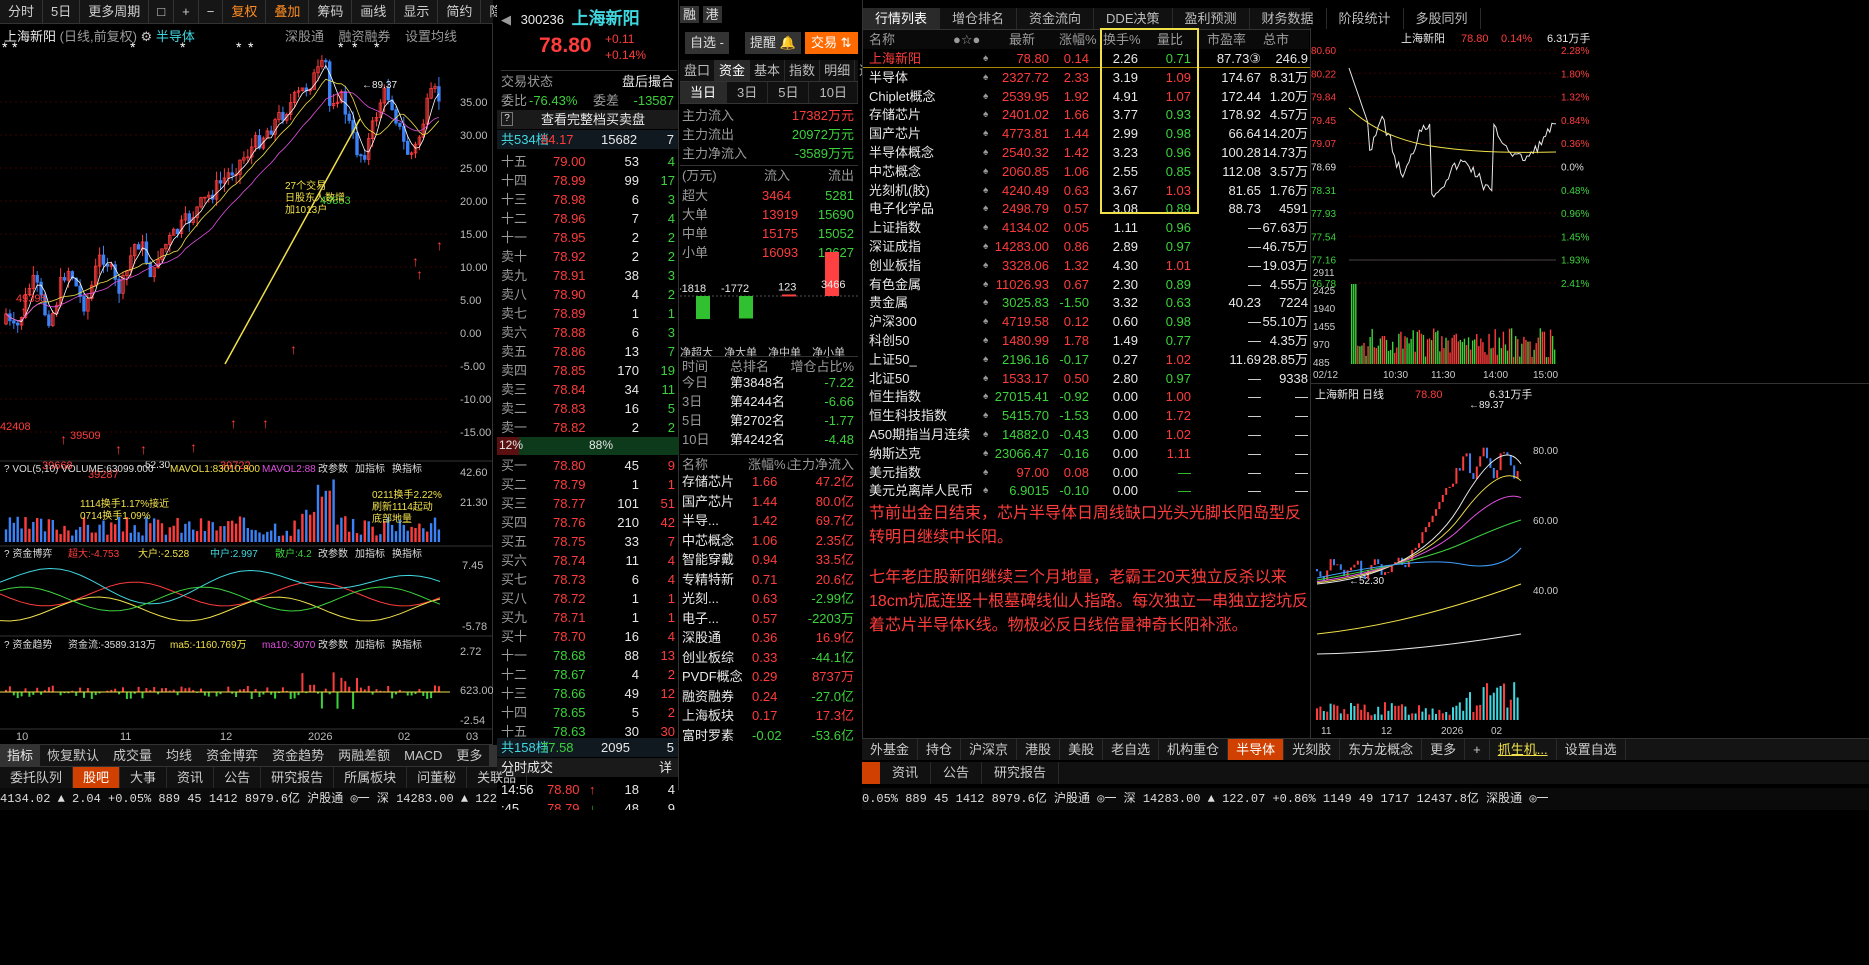 Image resolution: width=1869 pixels, height=965 pixels. Describe the element at coordinates (1086, 434) in the screenshot. I see `market-row: A50期指当月连续 ♠ 14882.0 -0.43 0.00 1.02 — —` at that location.